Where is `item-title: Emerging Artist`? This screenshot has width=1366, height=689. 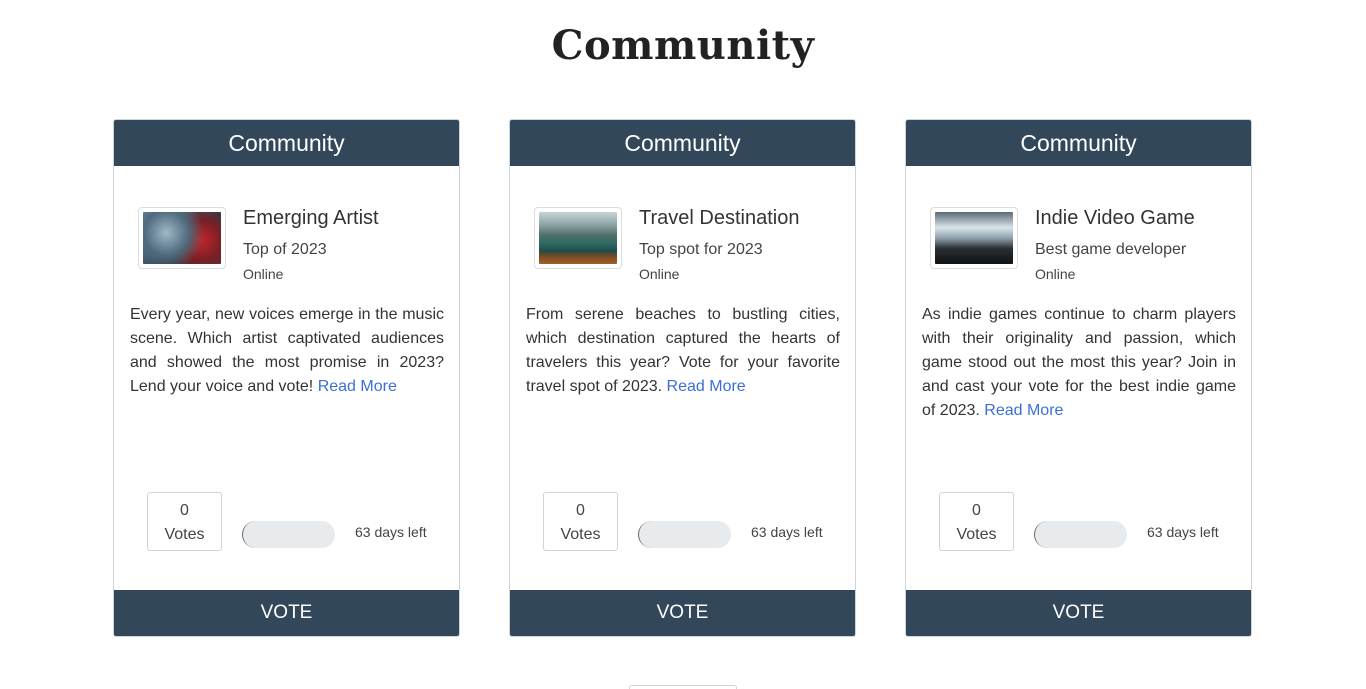
item-title: Emerging Artist is located at coordinates (311, 218).